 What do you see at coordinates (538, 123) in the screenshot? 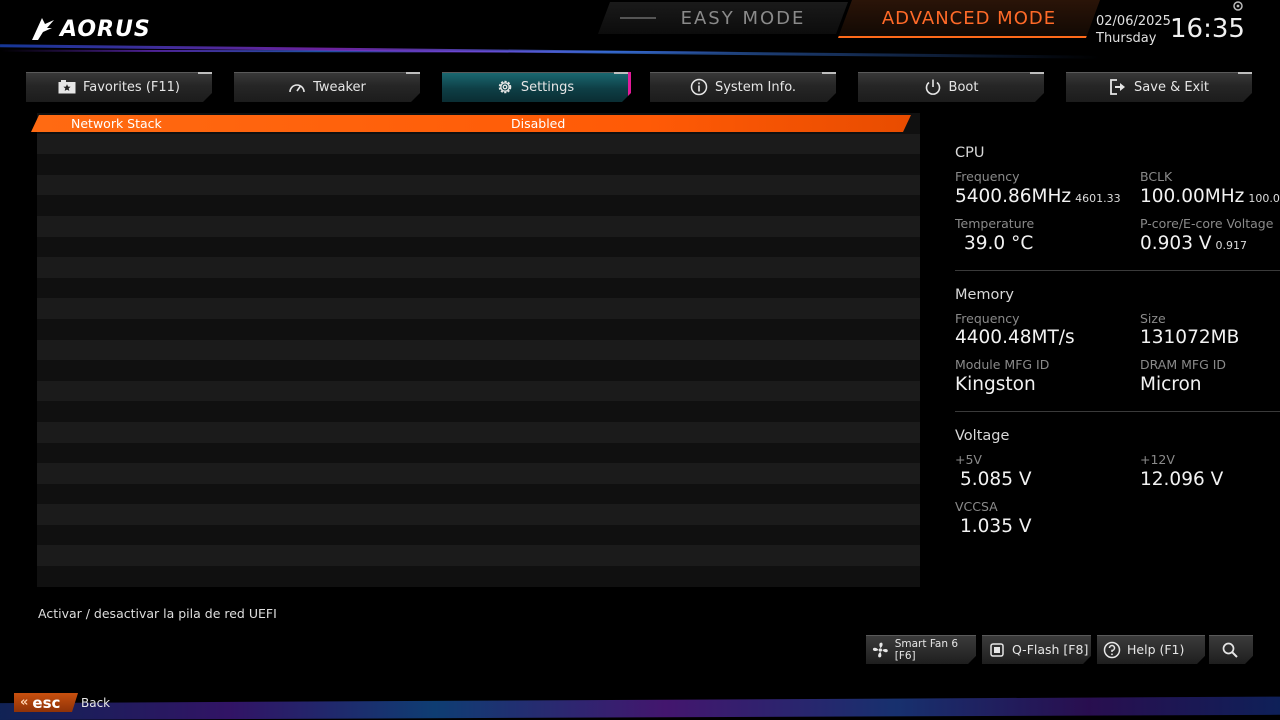
I see `item-value: Disabled` at bounding box center [538, 123].